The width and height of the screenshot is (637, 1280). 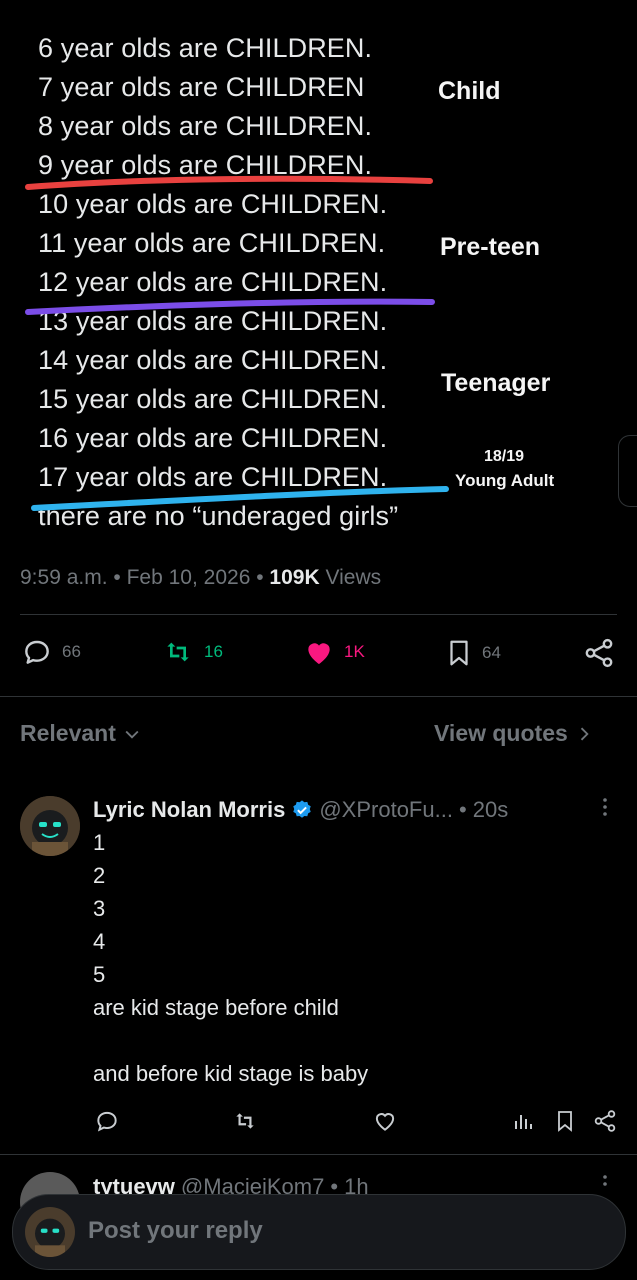 I want to click on sort-dropdown: Relevant, so click(x=81, y=733).